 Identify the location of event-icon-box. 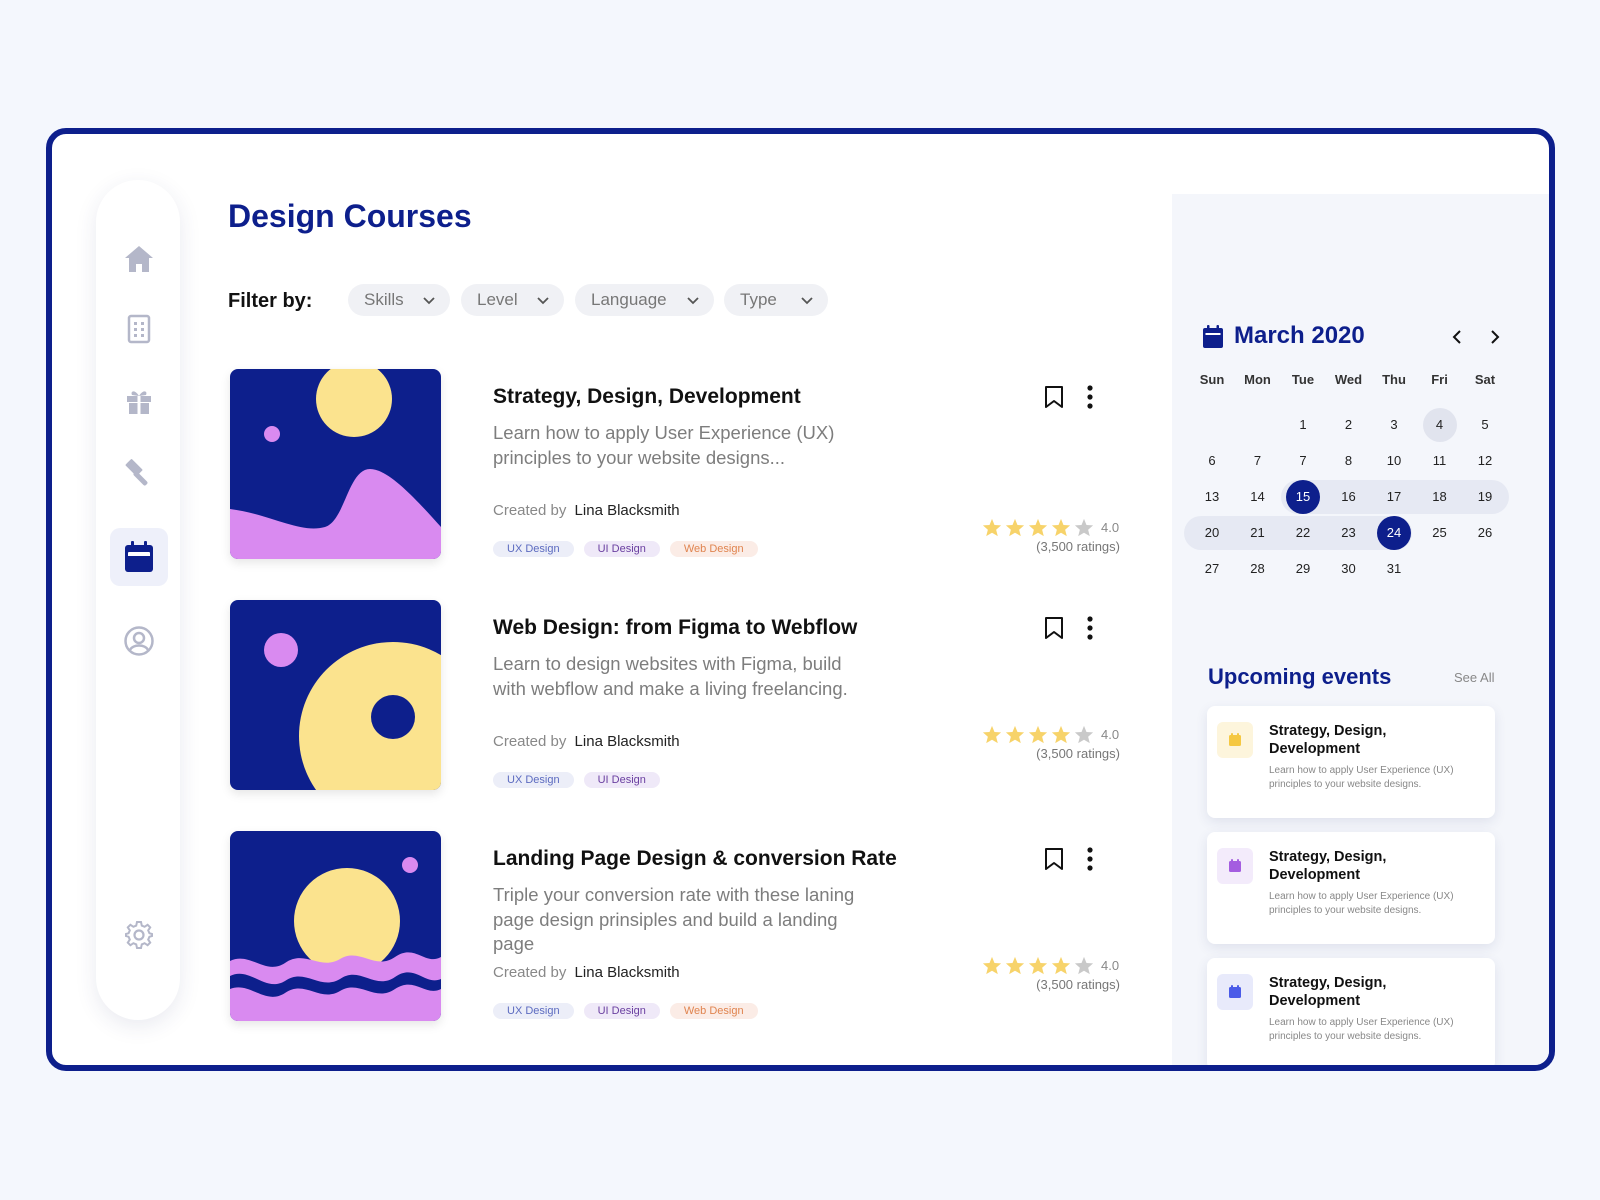
(1235, 740).